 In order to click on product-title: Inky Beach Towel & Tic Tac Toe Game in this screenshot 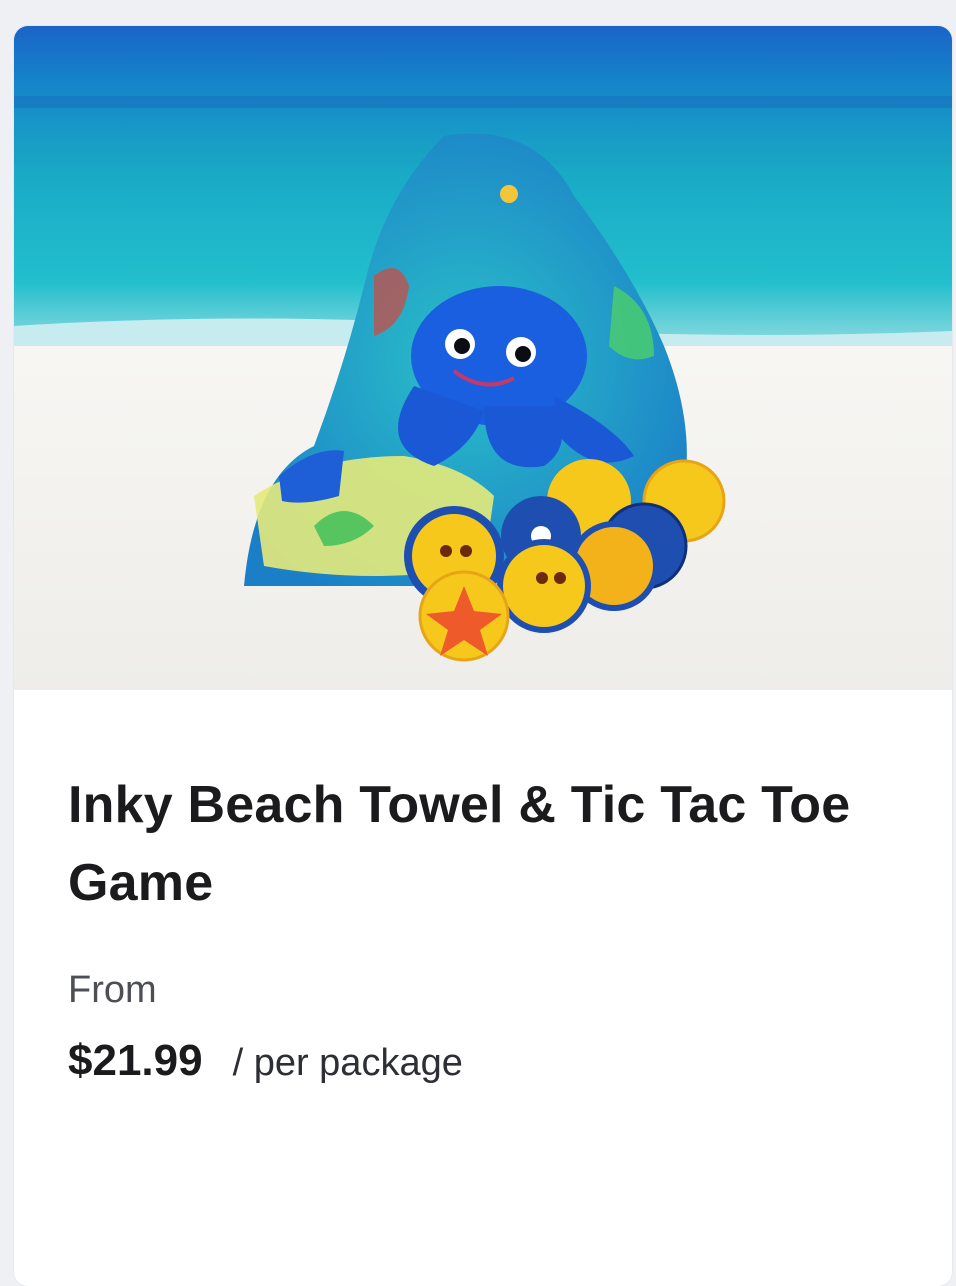, I will do `click(485, 844)`.